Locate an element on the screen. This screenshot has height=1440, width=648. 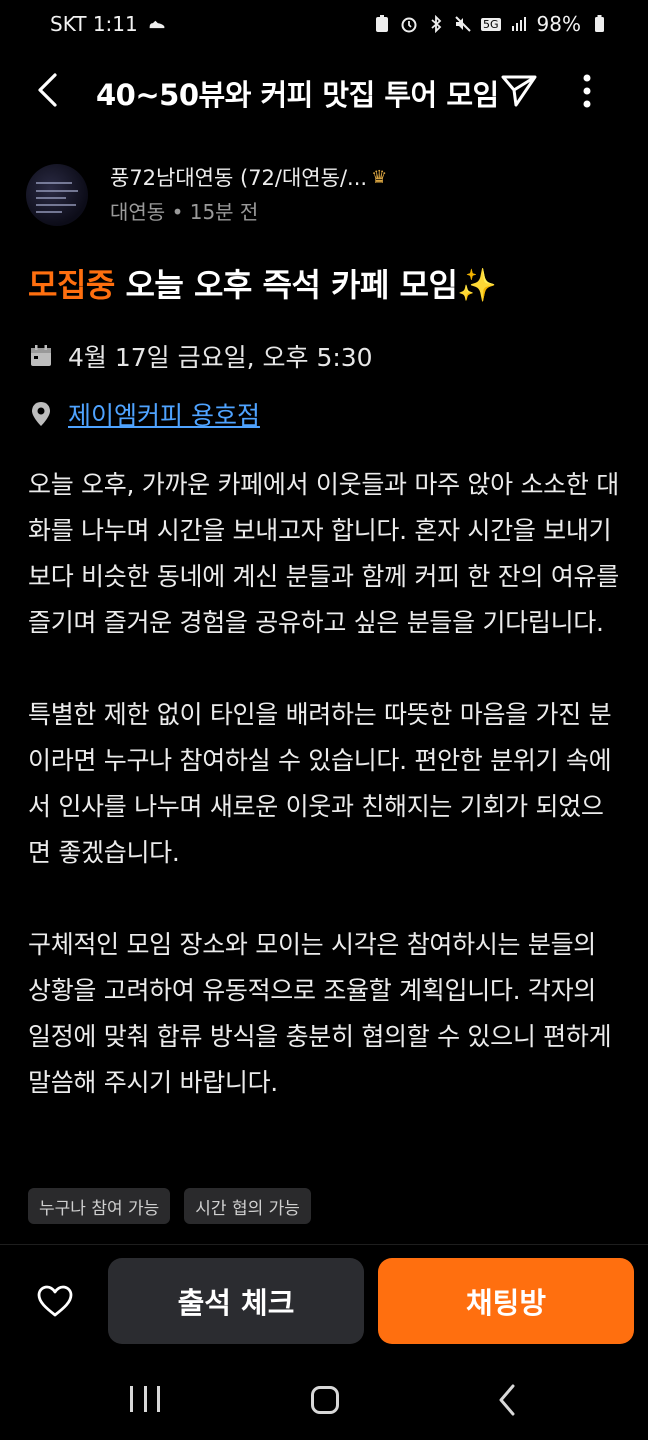
meeting-place-row: 제이엠커피 용호점 is located at coordinates (328, 414).